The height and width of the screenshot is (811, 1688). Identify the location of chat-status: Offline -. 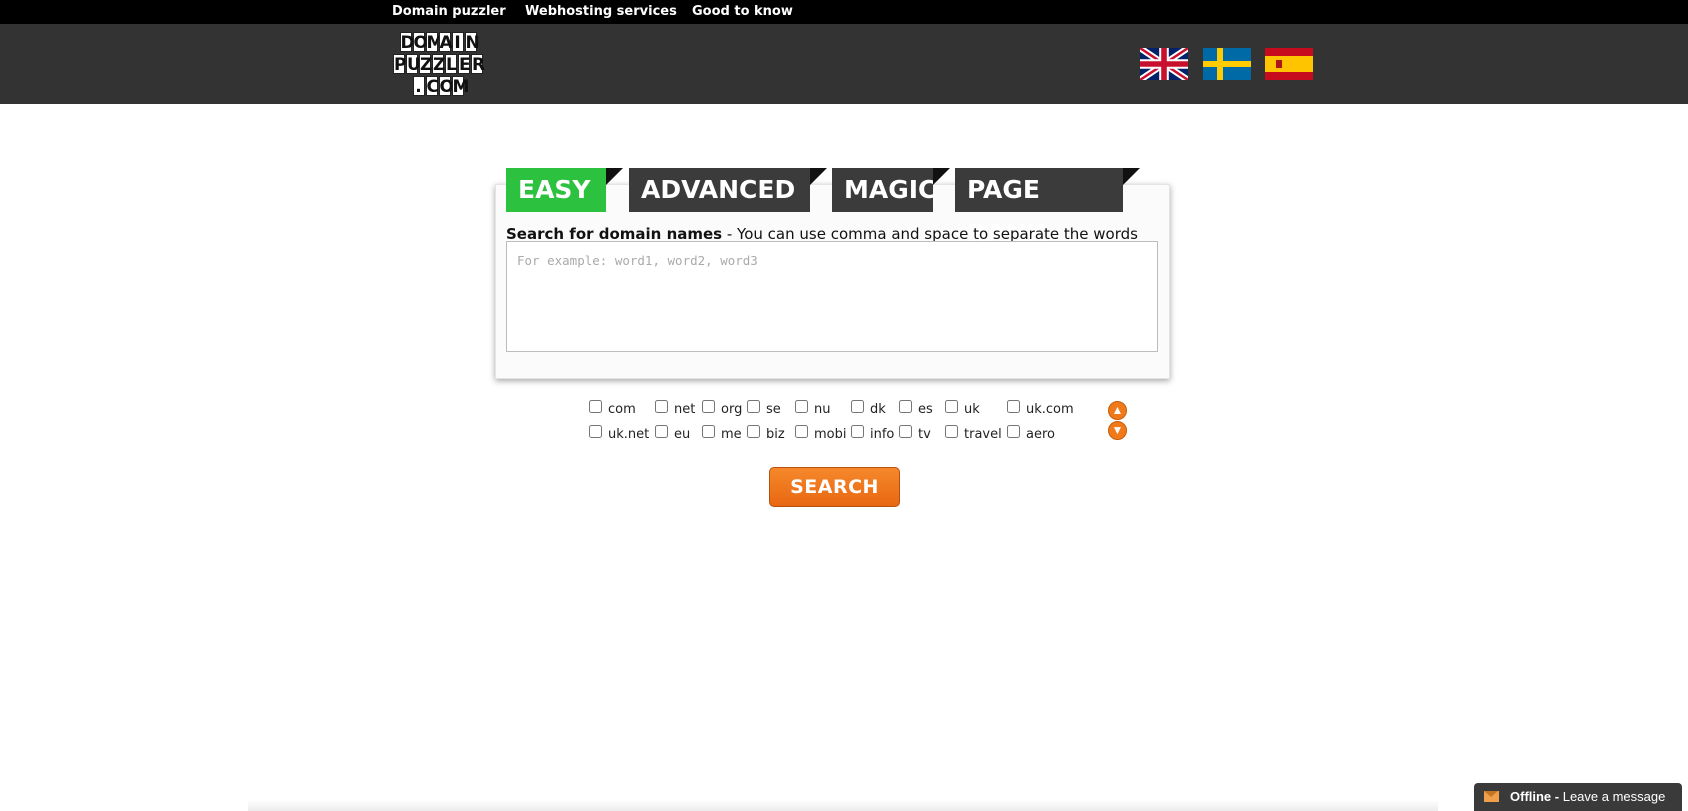
(1535, 796).